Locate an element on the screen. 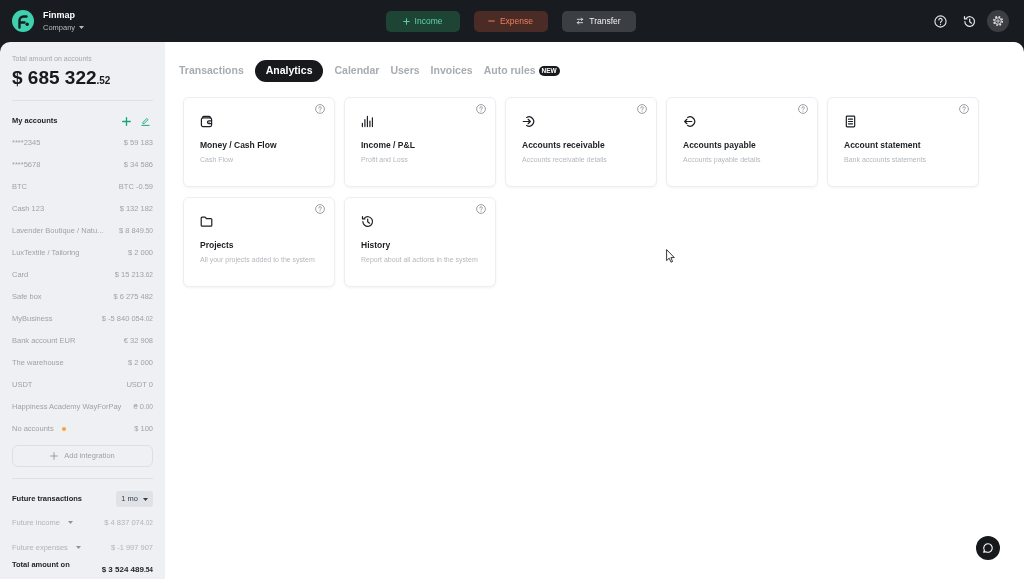 The width and height of the screenshot is (1024, 579). tab: Analytics is located at coordinates (289, 71).